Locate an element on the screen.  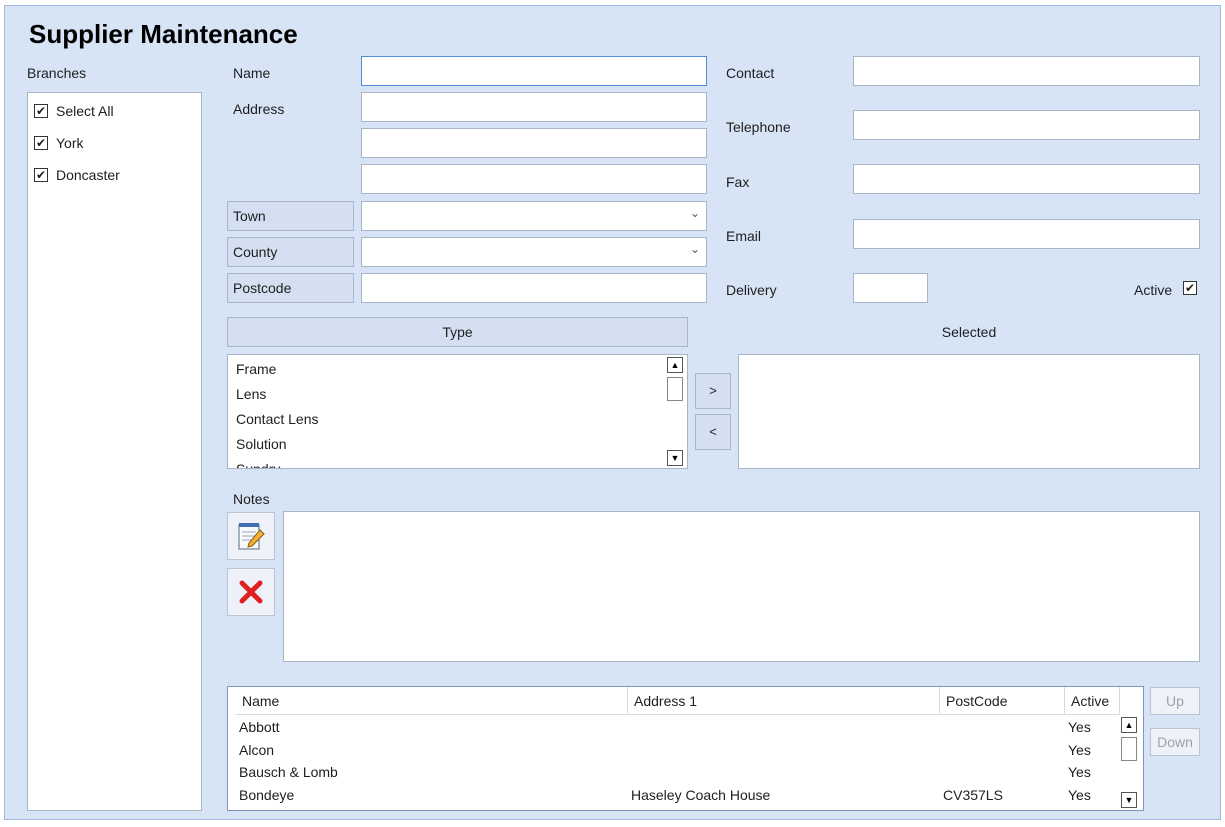
county-combo: ⌄ is located at coordinates (534, 252).